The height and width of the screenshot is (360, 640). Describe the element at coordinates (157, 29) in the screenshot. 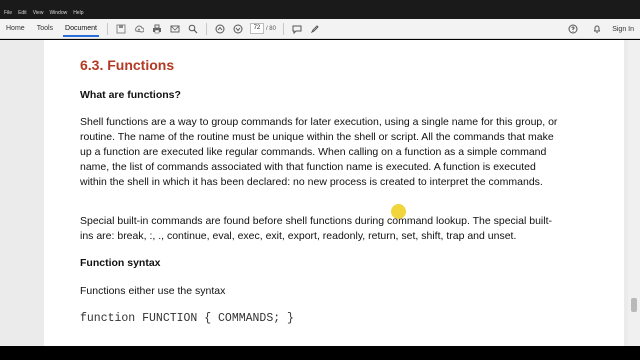

I see `print-icon` at that location.